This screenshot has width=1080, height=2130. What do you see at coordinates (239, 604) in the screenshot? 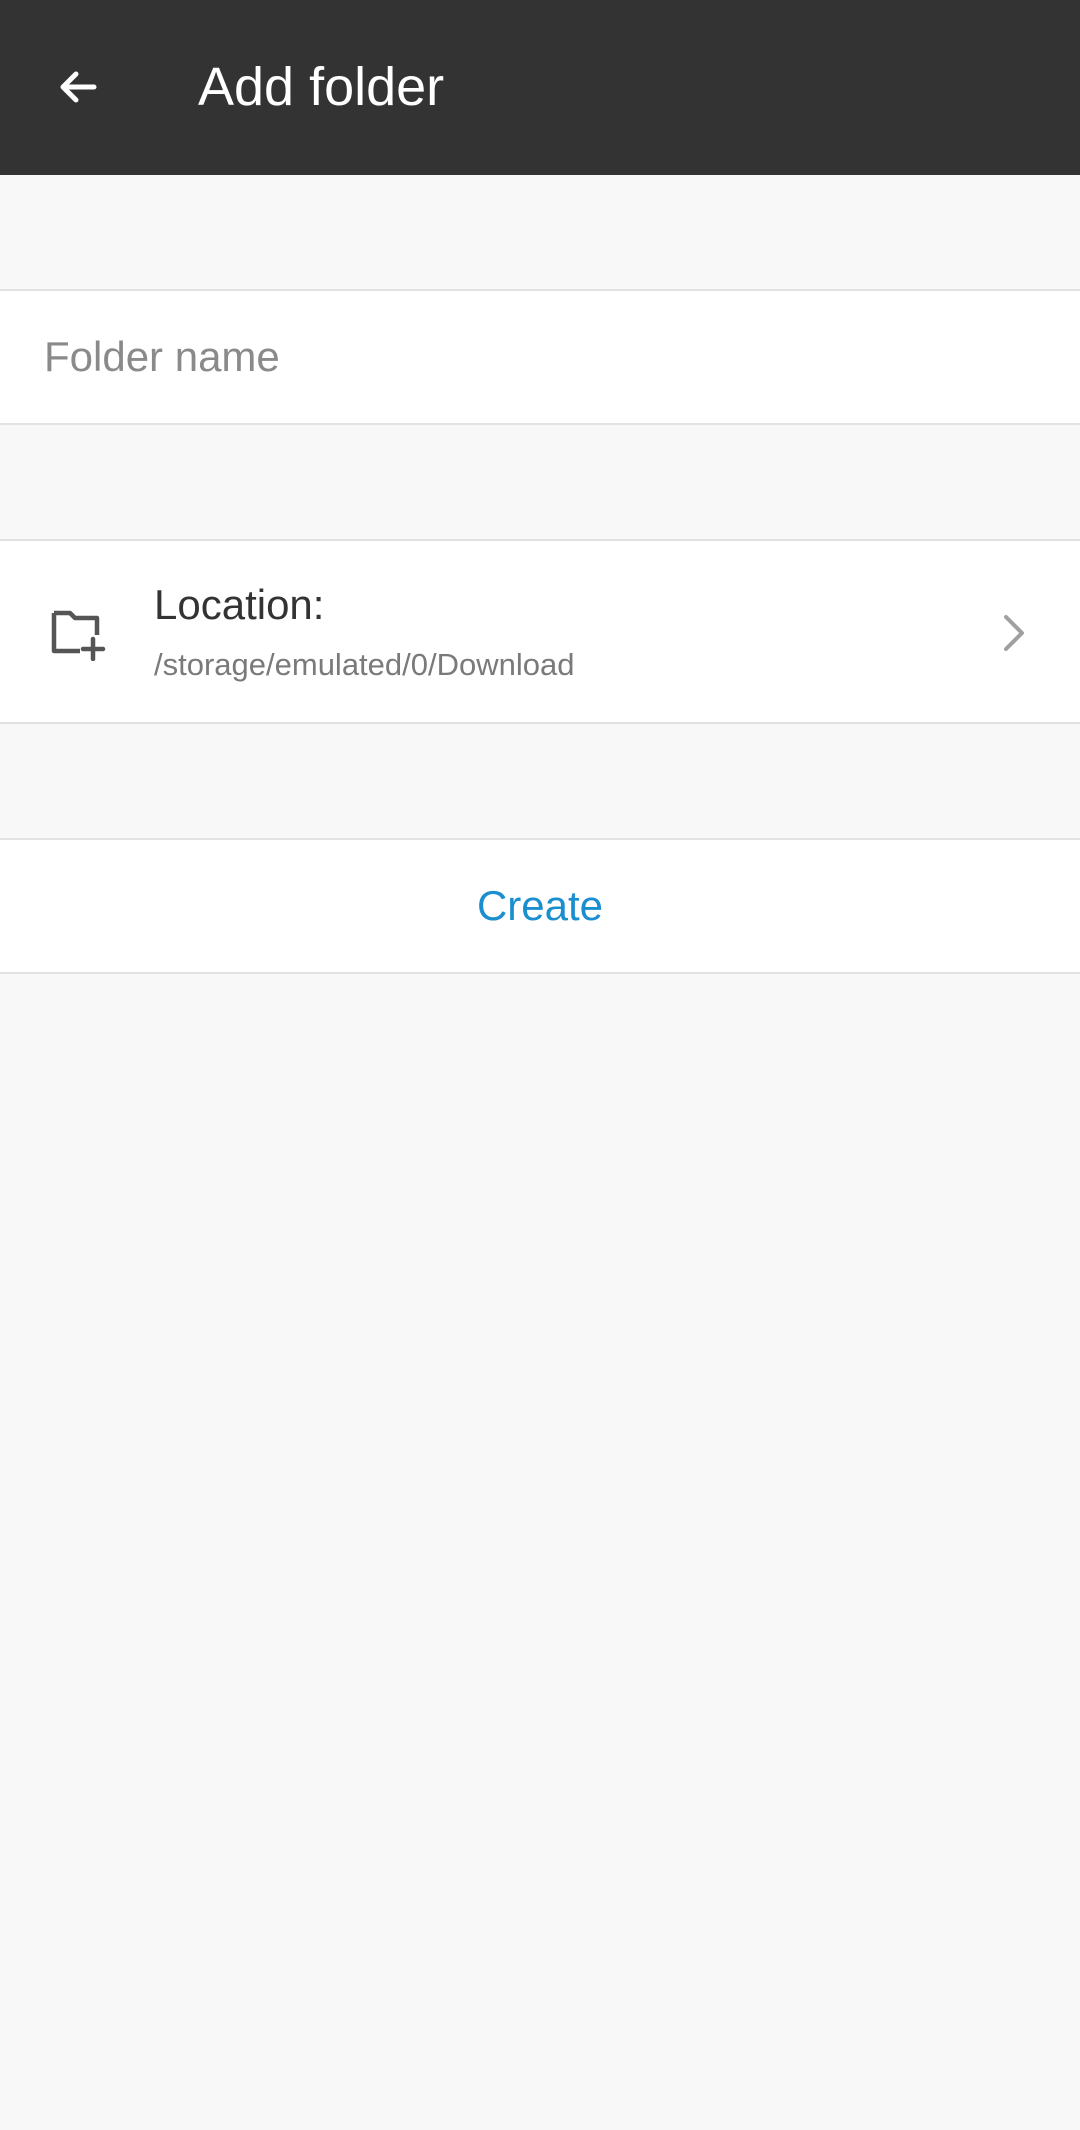
I see `location-label: Location:` at bounding box center [239, 604].